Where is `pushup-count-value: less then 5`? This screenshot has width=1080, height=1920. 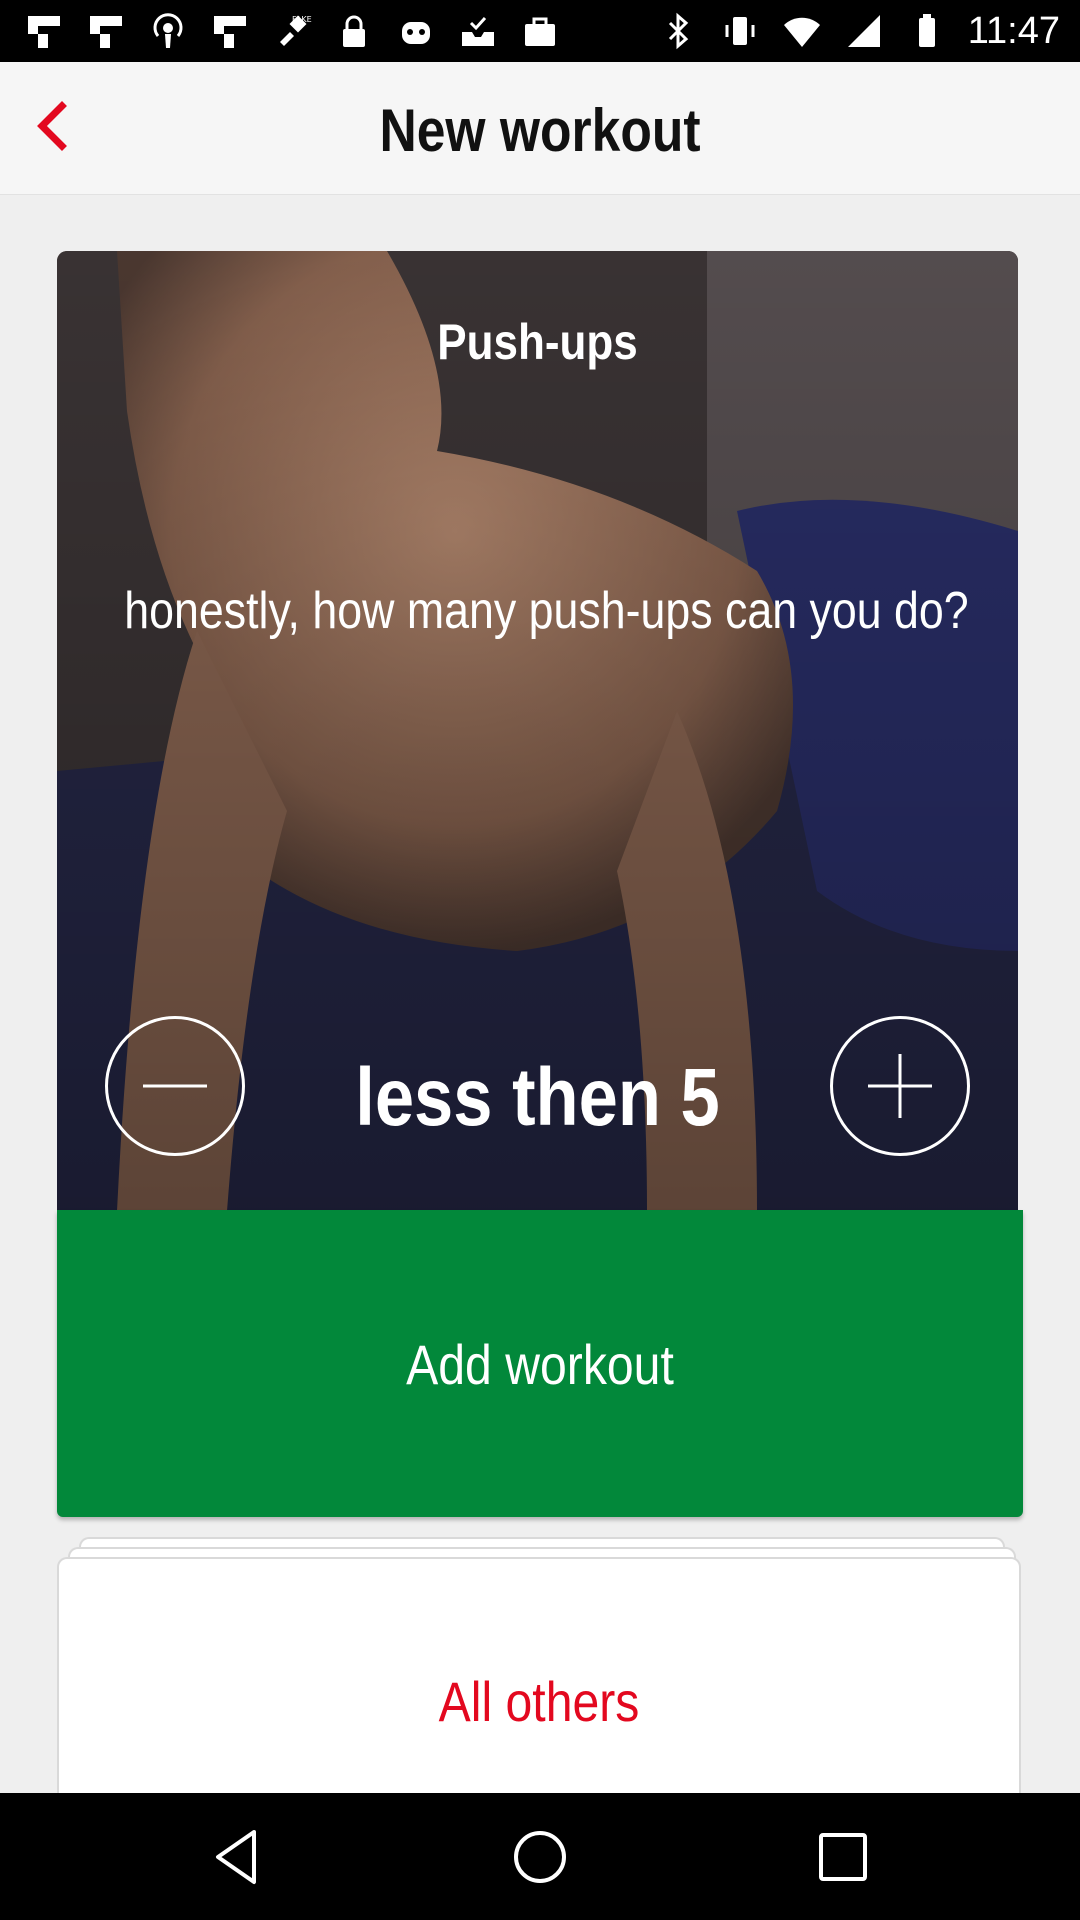 pushup-count-value: less then 5 is located at coordinates (537, 1097).